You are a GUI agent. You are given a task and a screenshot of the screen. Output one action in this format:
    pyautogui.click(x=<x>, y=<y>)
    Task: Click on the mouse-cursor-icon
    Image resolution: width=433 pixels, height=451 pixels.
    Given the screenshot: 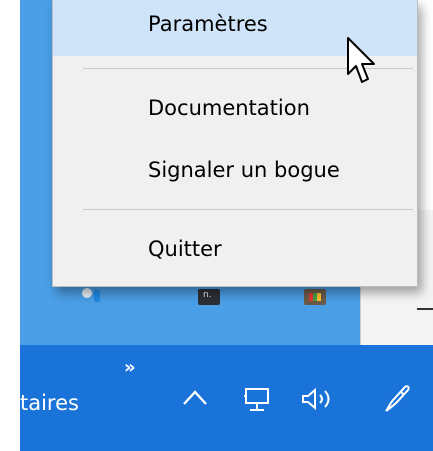 What is the action you would take?
    pyautogui.click(x=361, y=60)
    